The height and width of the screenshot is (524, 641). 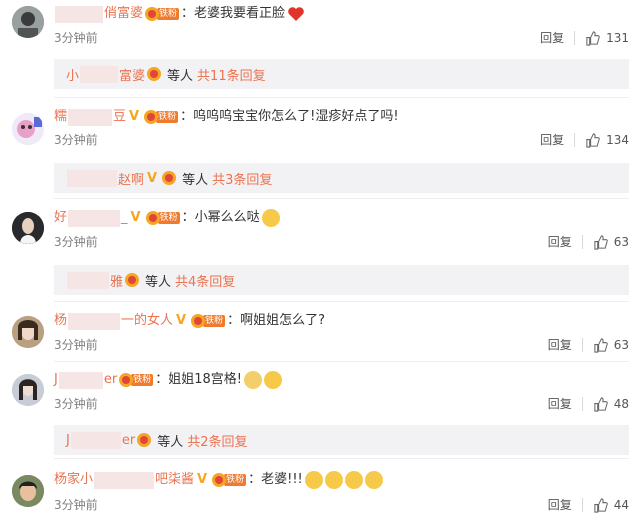 I want to click on more-replies-link: 共11条回复, so click(x=231, y=74).